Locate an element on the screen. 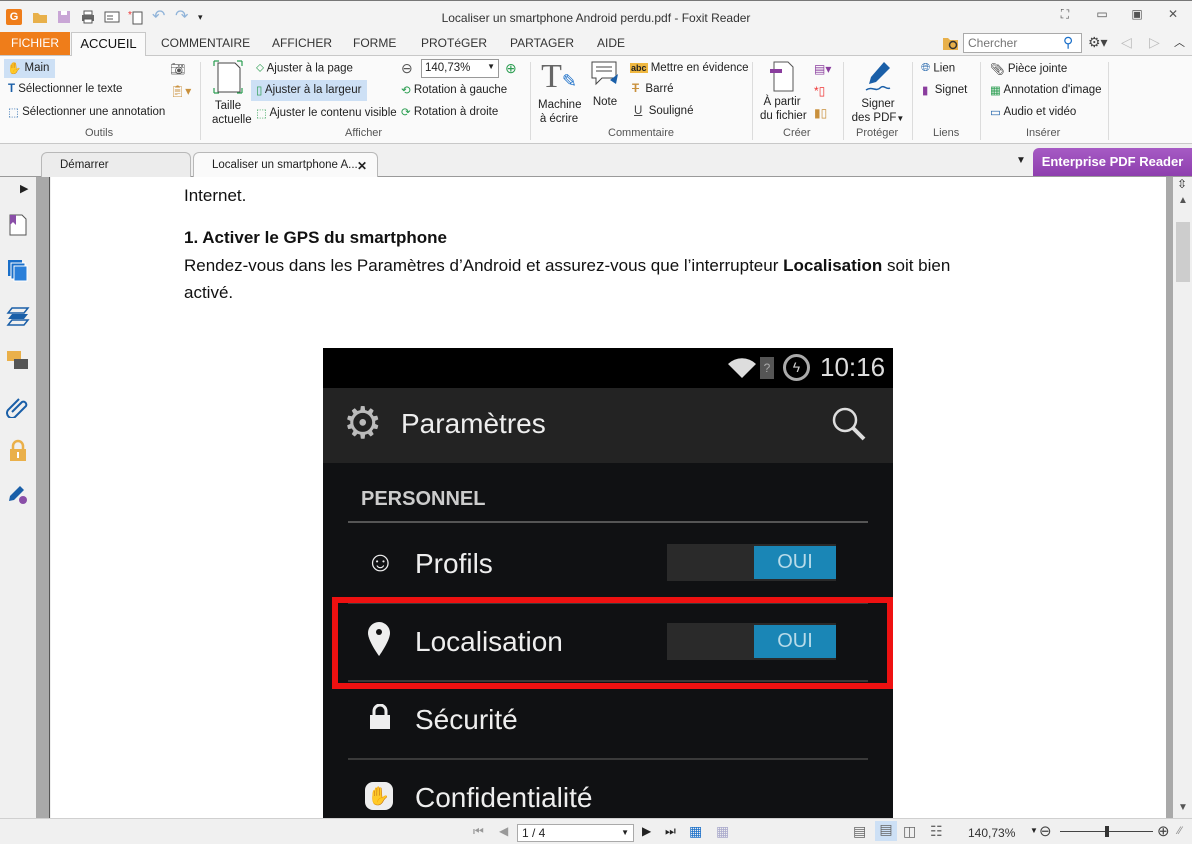  zoom-level: 140,73% is located at coordinates (991, 833).